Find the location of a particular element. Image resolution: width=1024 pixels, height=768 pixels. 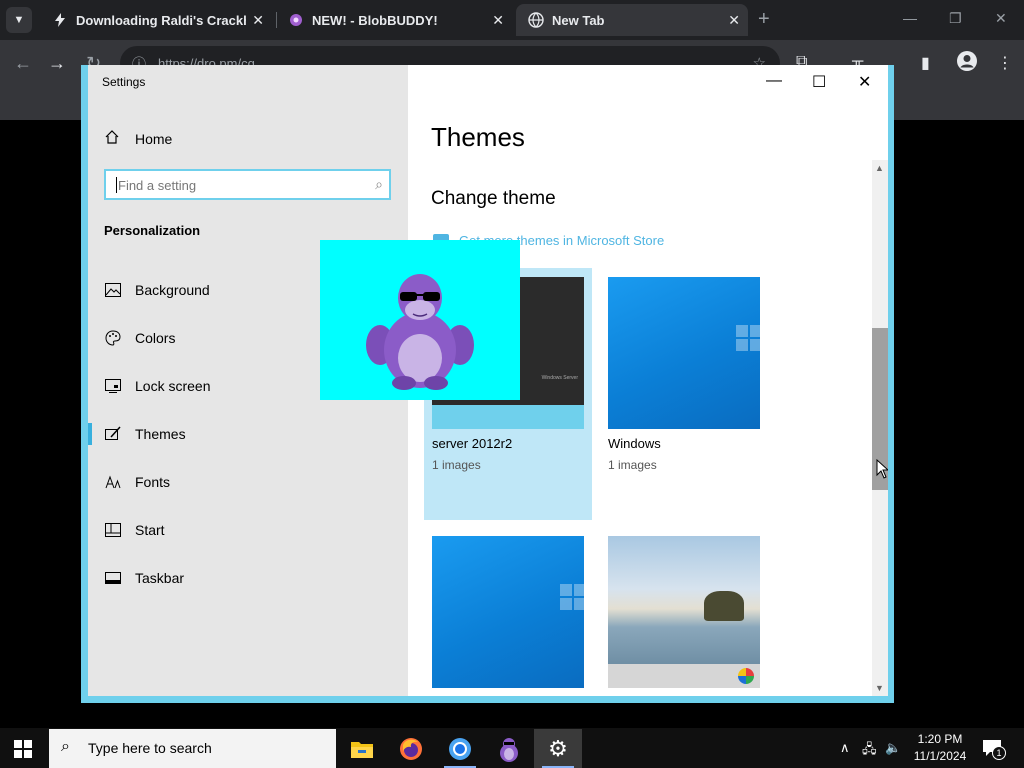

gear-icon: ⚙ is located at coordinates (558, 748).